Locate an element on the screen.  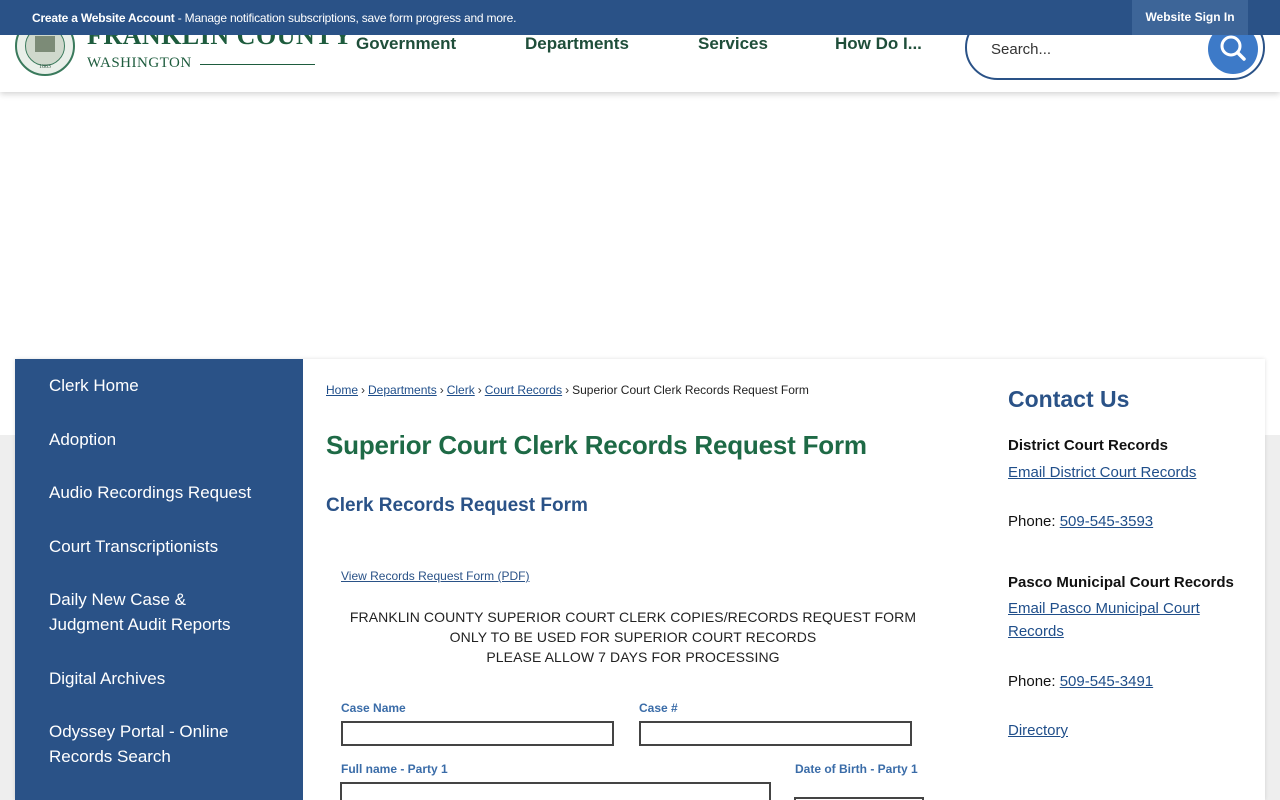
district-court-heading: District Court Records is located at coordinates (1088, 445).